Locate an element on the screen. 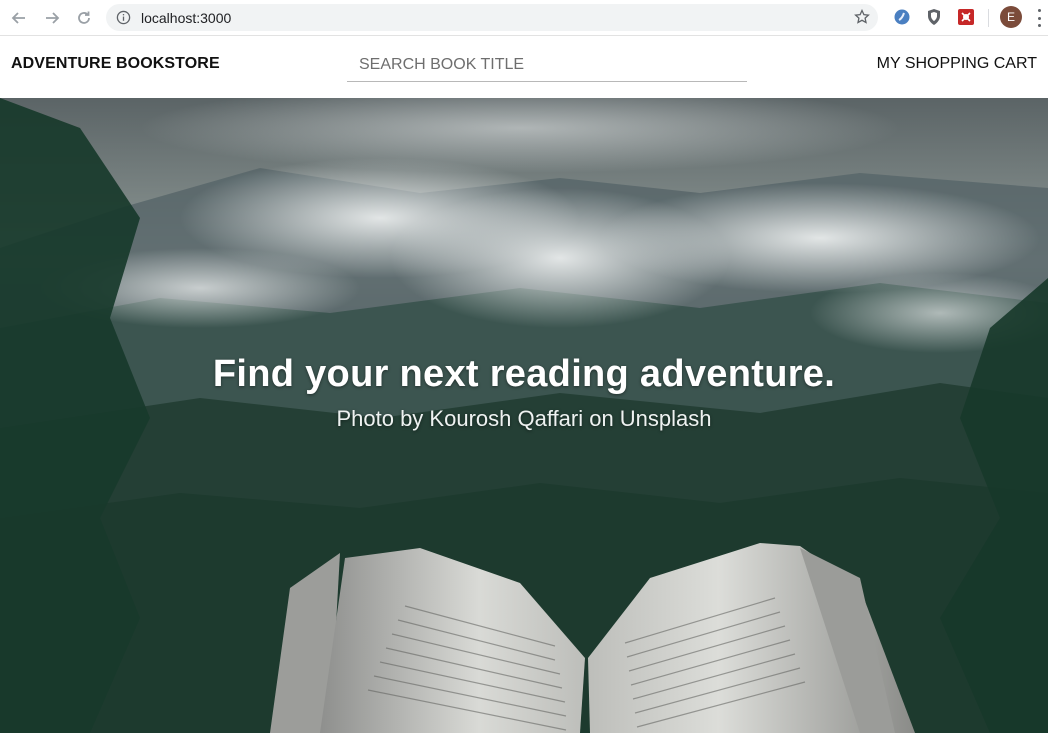  extension-red-icon is located at coordinates (966, 17).